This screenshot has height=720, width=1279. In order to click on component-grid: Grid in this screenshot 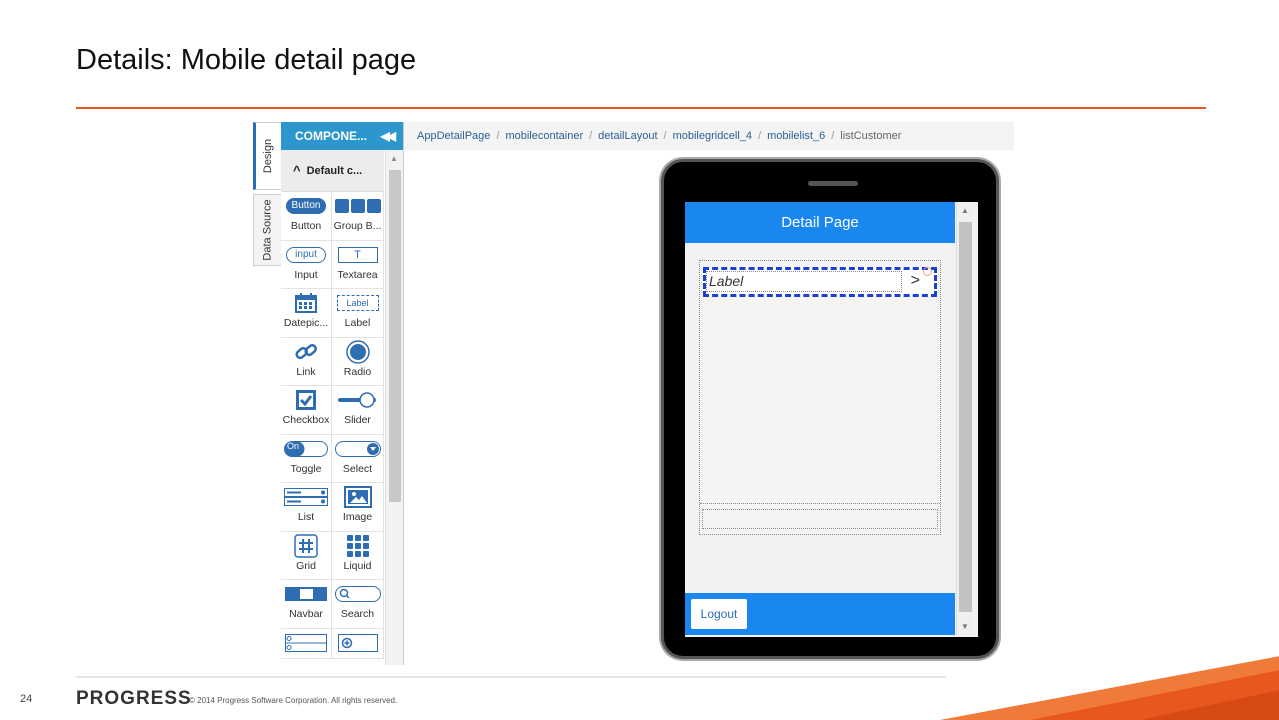, I will do `click(306, 555)`.